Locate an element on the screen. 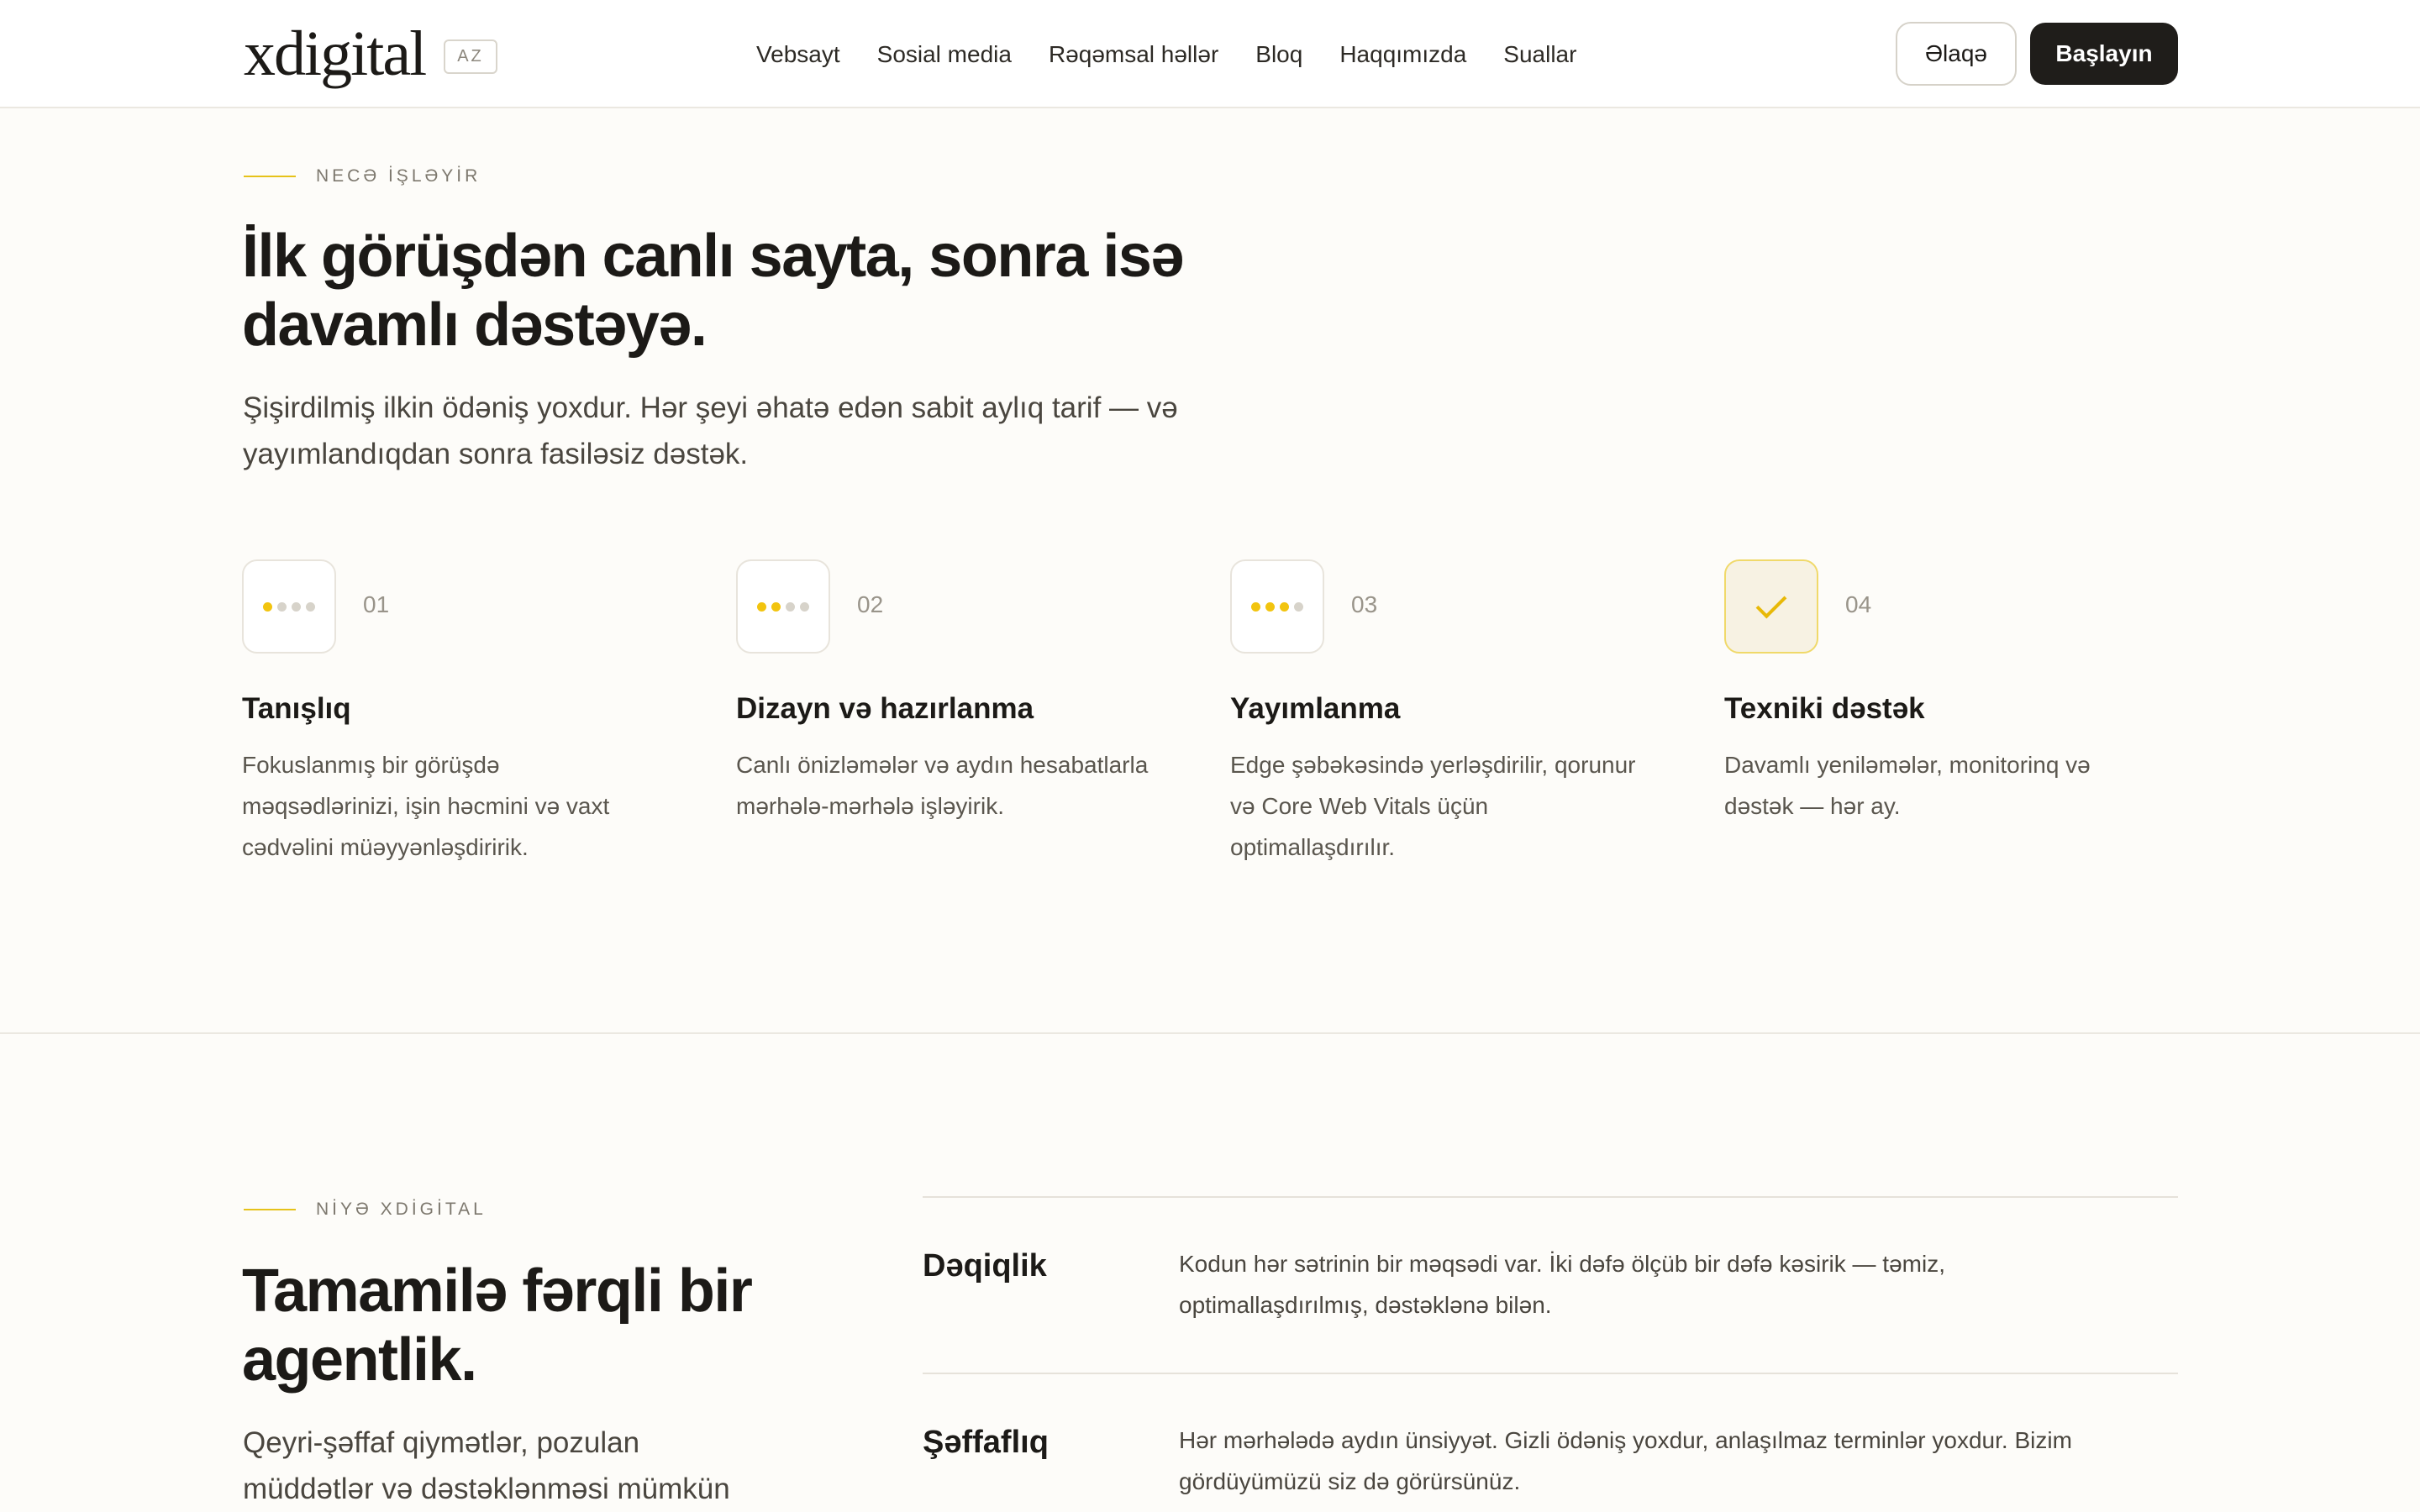  why-lead-line-1: Qeyri-şəffaf qiymətlər, pozulan is located at coordinates (441, 1442).